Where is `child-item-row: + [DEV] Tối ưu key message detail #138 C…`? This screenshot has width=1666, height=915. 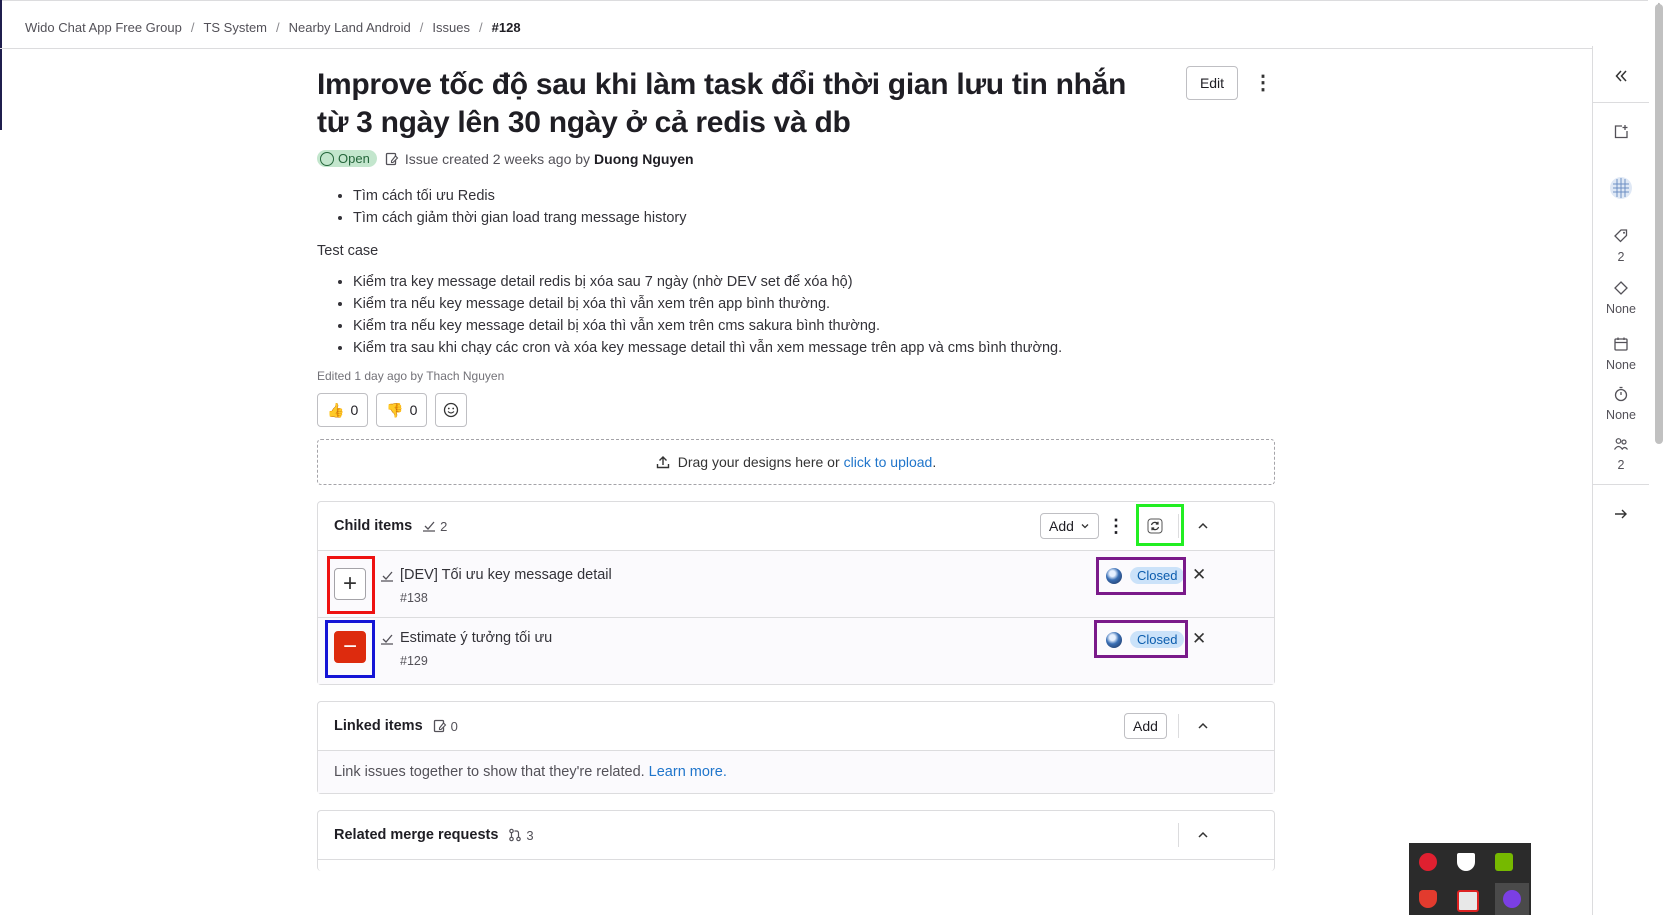 child-item-row: + [DEV] Tối ưu key message detail #138 C… is located at coordinates (796, 583).